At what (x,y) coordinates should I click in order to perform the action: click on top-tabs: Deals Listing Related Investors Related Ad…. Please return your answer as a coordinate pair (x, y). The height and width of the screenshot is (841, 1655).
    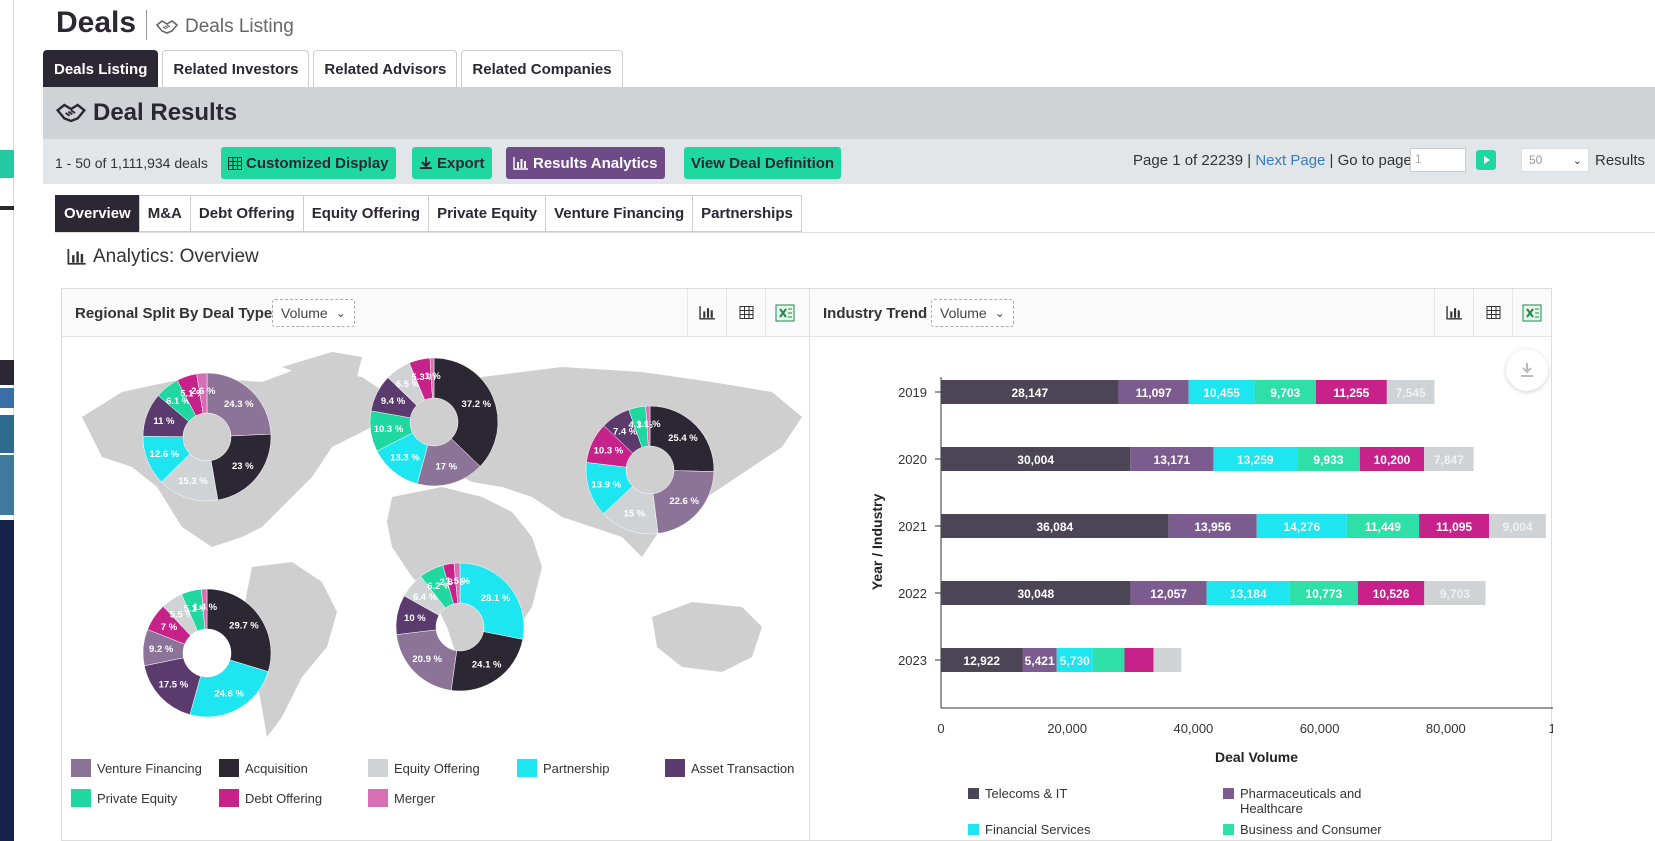
    Looking at the image, I should click on (333, 68).